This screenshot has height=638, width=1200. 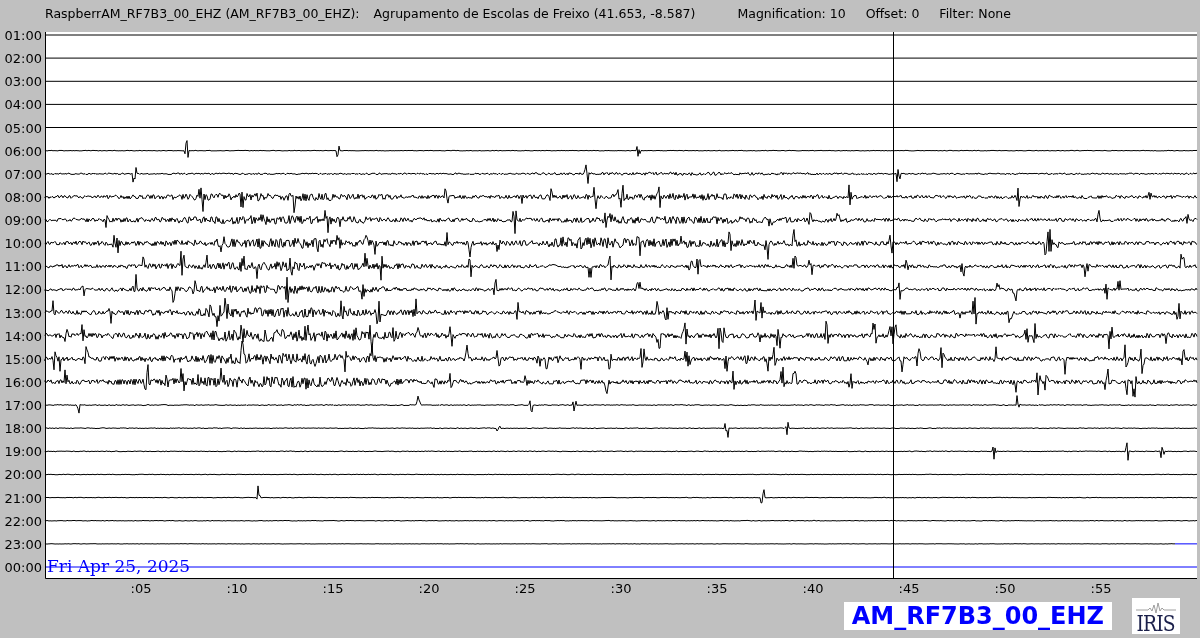 What do you see at coordinates (813, 588) in the screenshot?
I see `minute-label: :40` at bounding box center [813, 588].